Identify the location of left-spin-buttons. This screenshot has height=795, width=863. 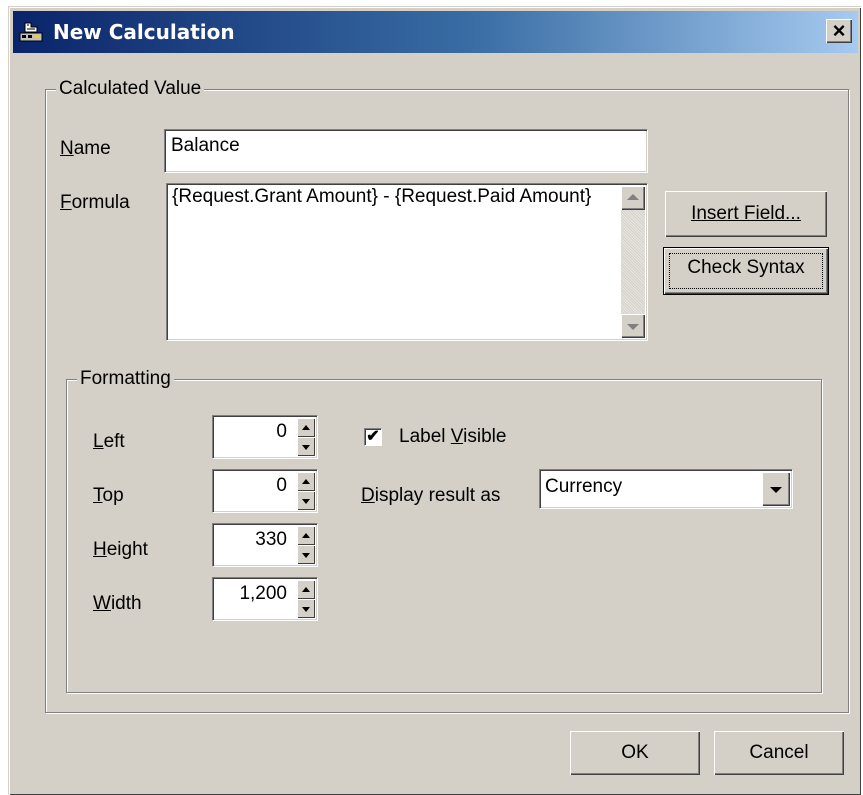
(306, 437).